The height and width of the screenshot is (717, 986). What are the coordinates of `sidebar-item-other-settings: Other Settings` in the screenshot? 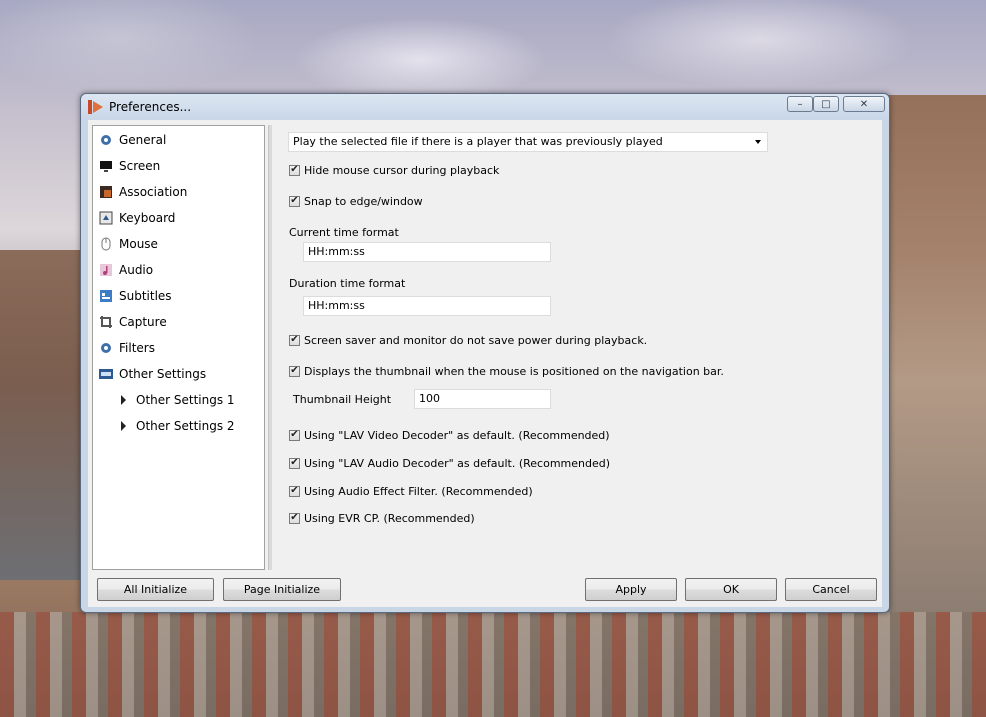 It's located at (152, 374).